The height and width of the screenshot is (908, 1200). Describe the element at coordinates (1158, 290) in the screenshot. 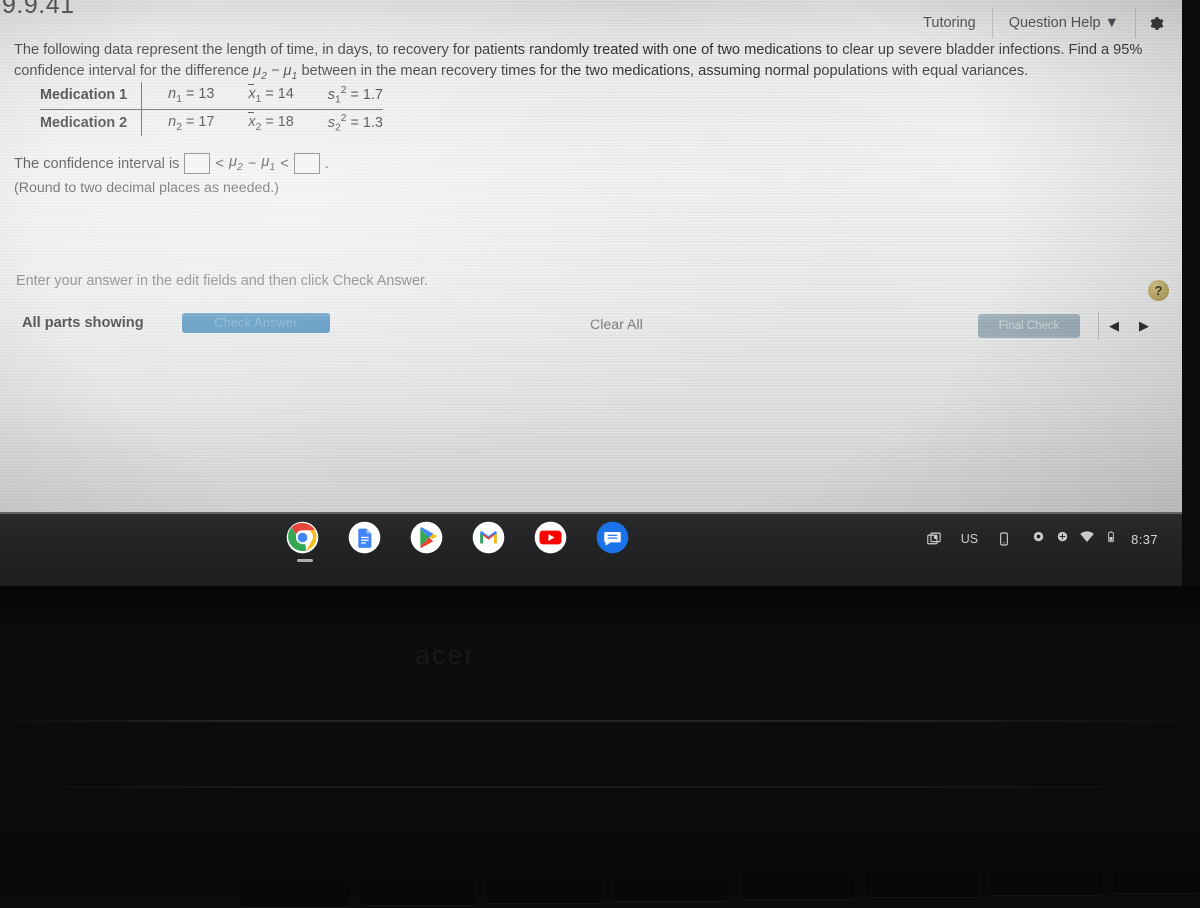

I see `help-icon: ?` at that location.